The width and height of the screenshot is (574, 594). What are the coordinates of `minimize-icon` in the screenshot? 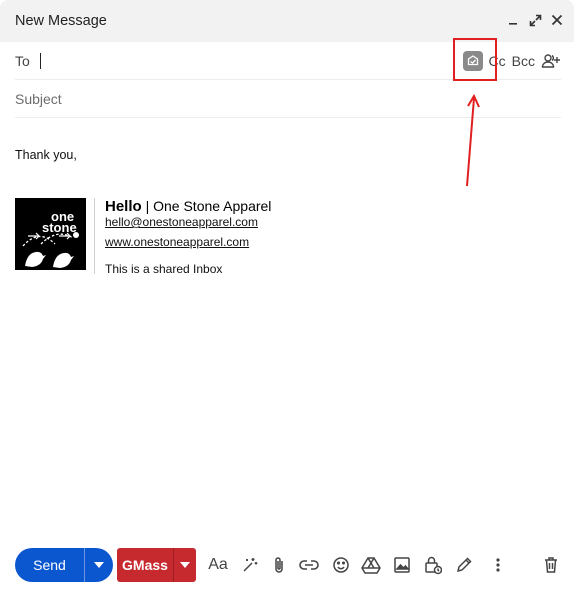 It's located at (513, 20).